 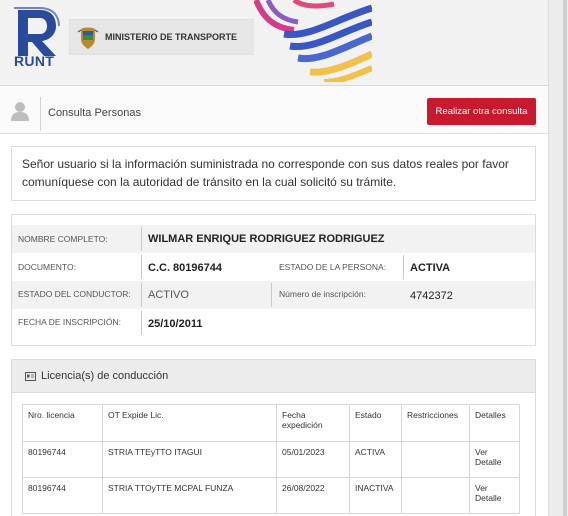 What do you see at coordinates (47, 267) in the screenshot?
I see `documento-label: DOCUMENTO:` at bounding box center [47, 267].